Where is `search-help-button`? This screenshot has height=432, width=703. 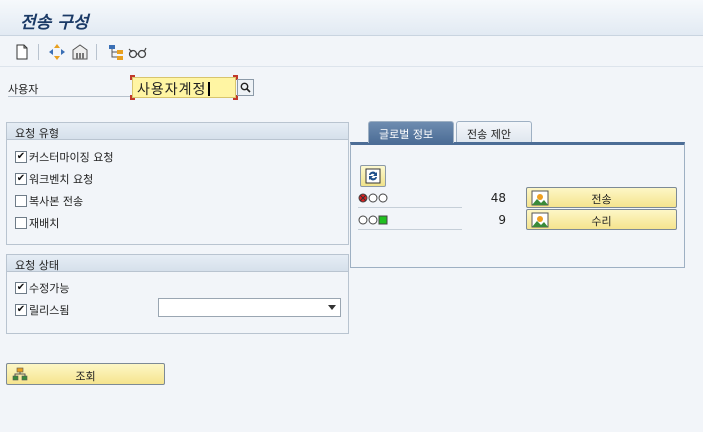
search-help-button is located at coordinates (245, 87).